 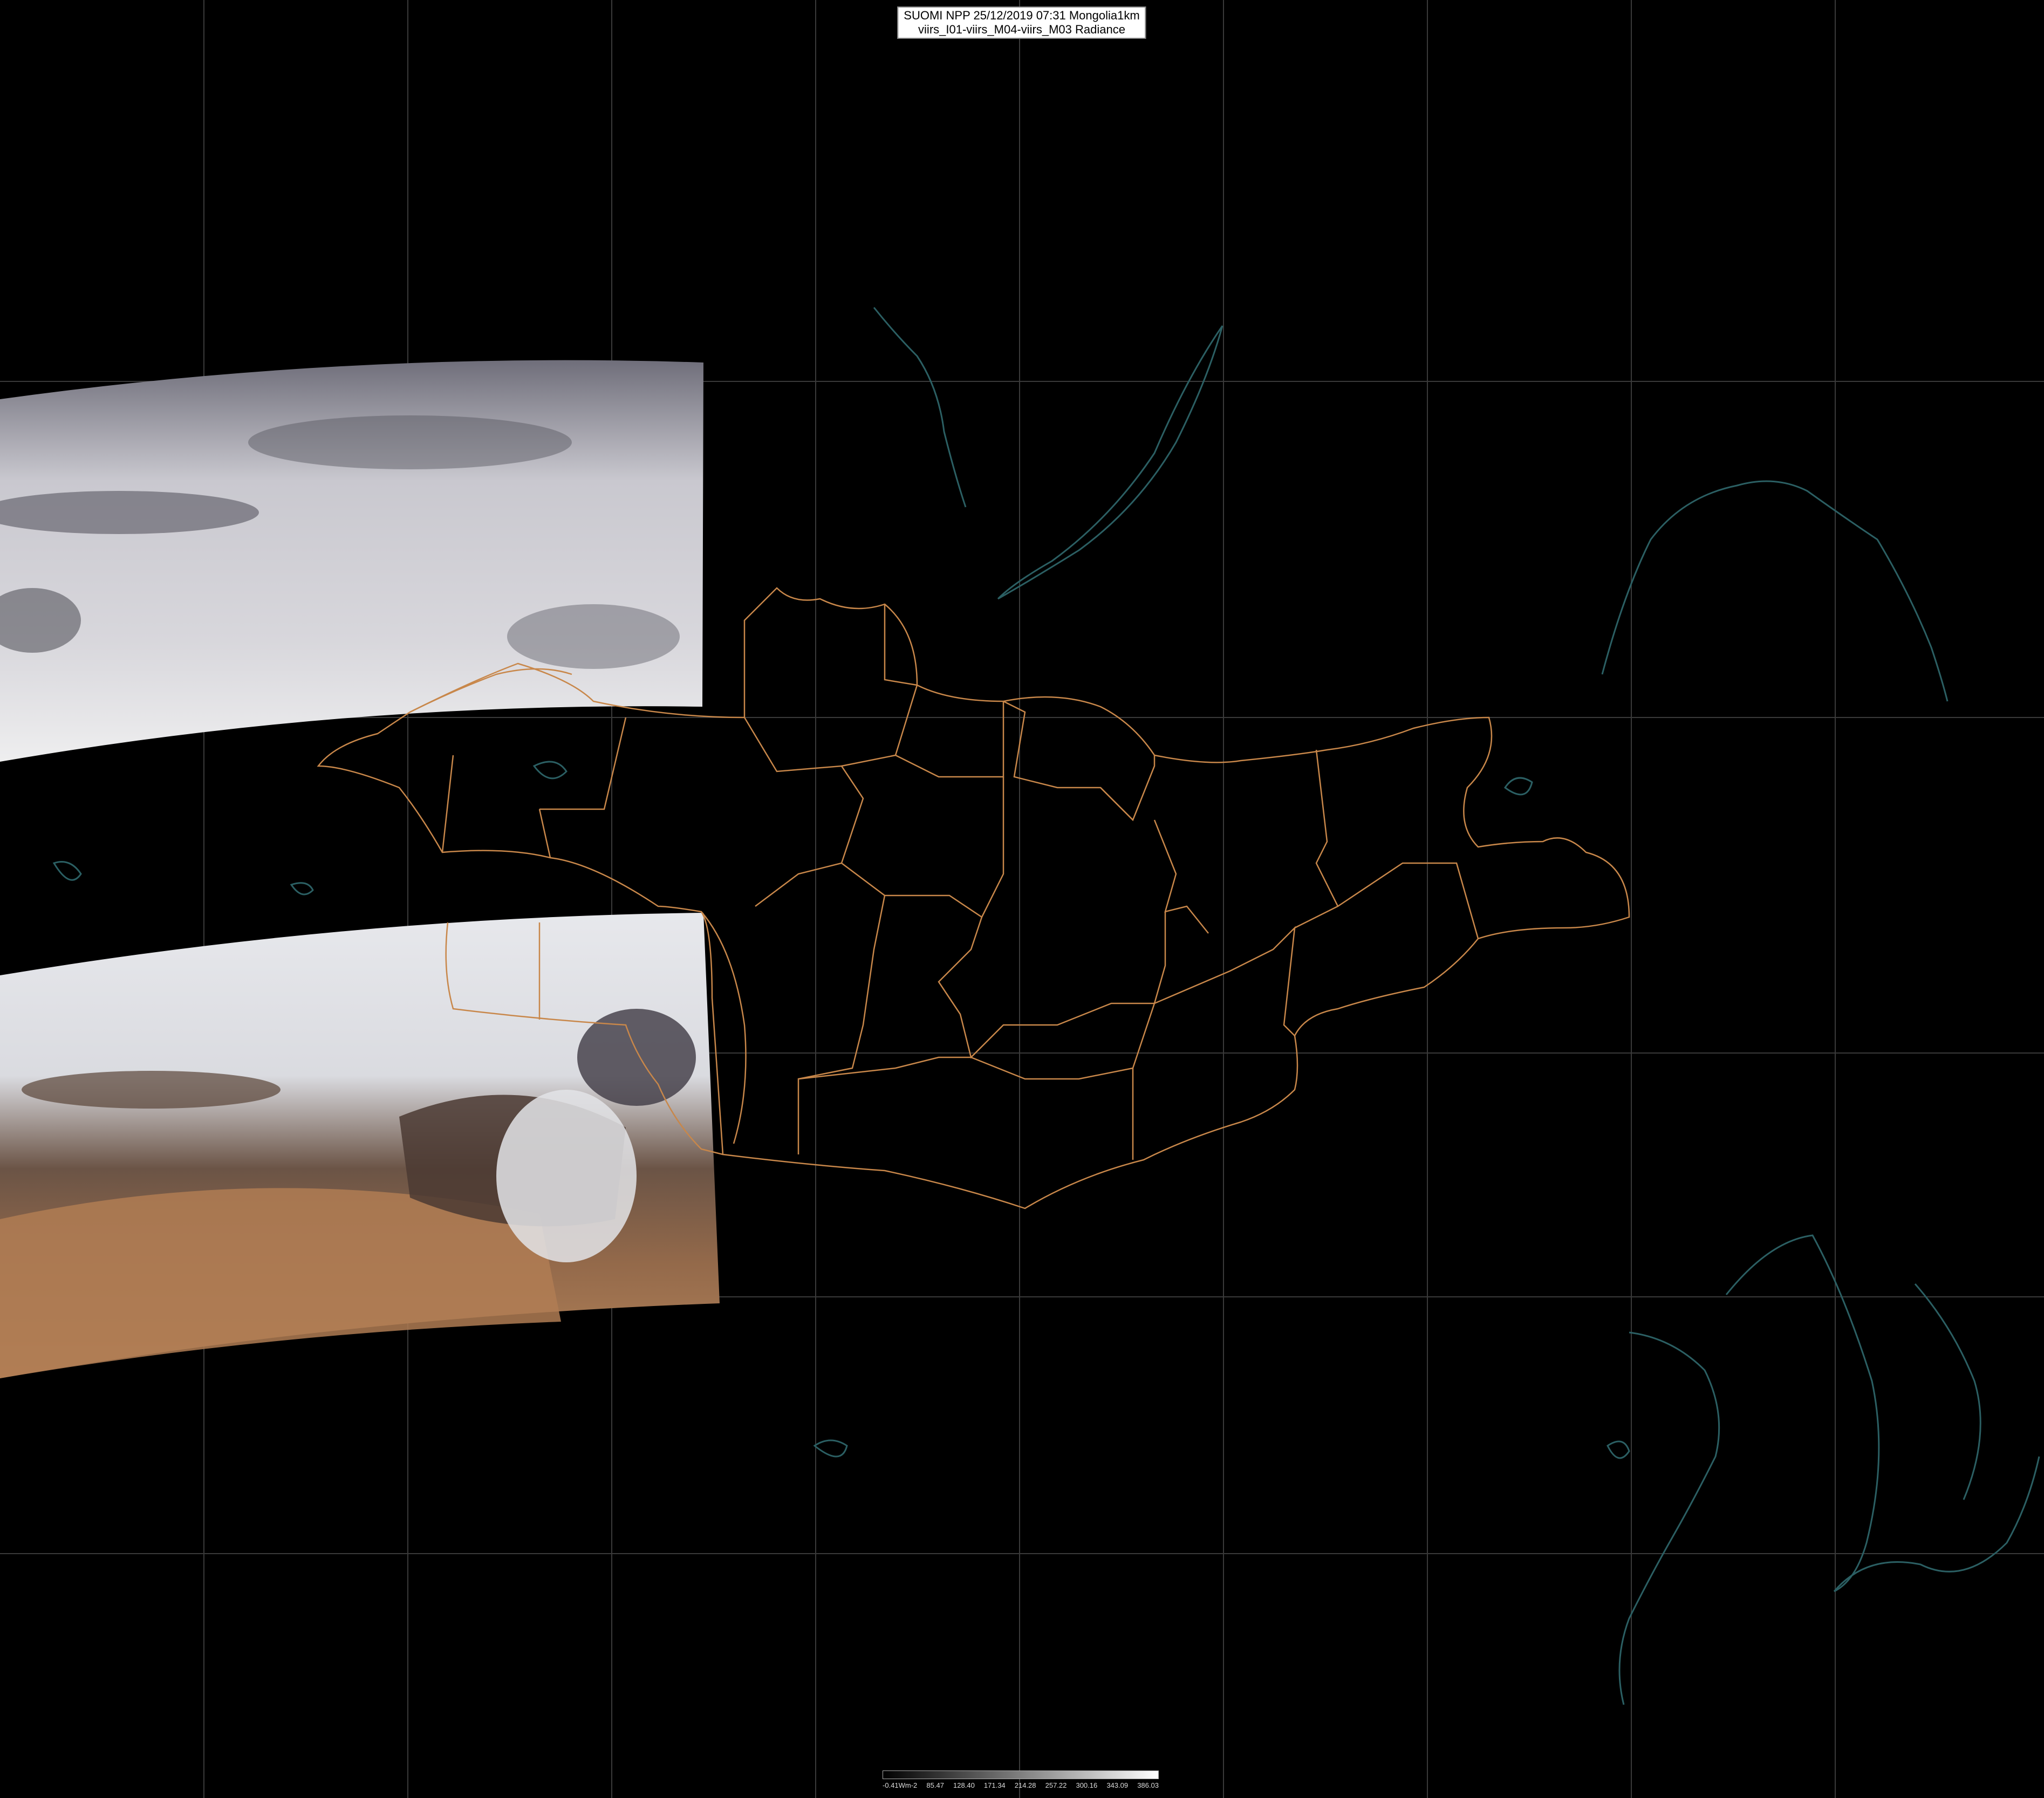 What do you see at coordinates (1056, 1785) in the screenshot?
I see `legend-label: 257.22` at bounding box center [1056, 1785].